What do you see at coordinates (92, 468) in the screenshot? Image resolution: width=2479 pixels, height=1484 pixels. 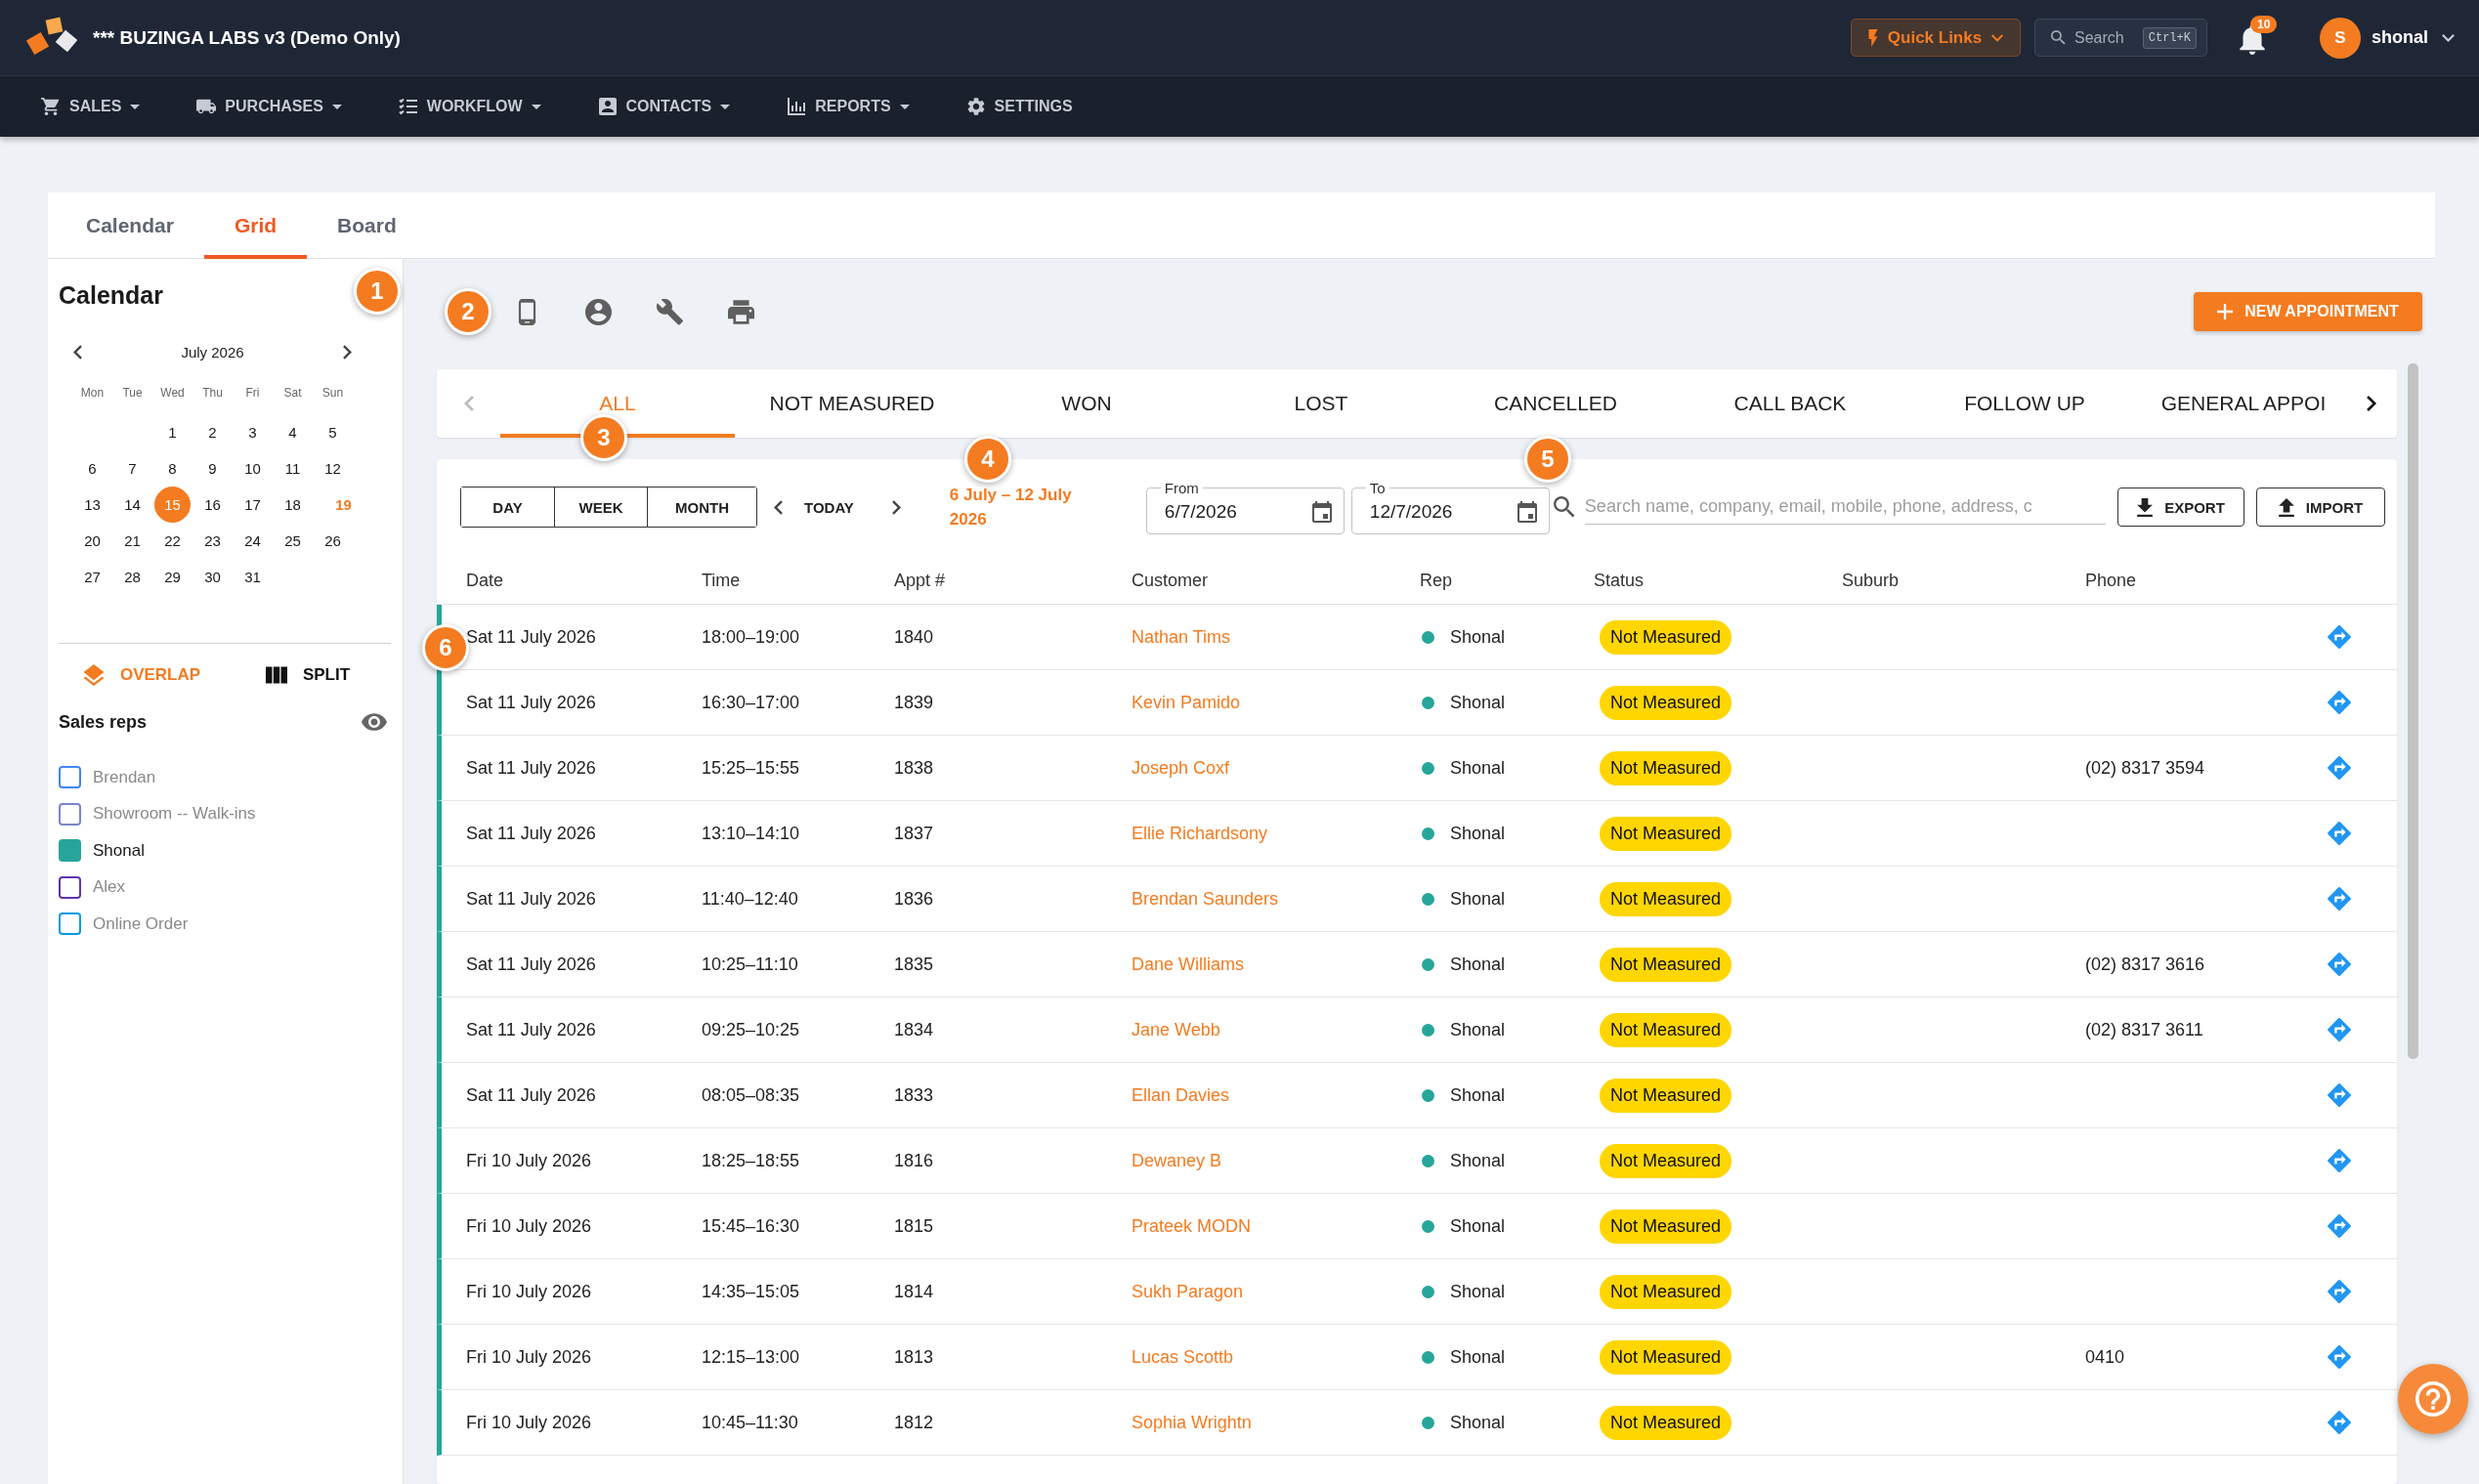 I see `calendar-day: 6` at bounding box center [92, 468].